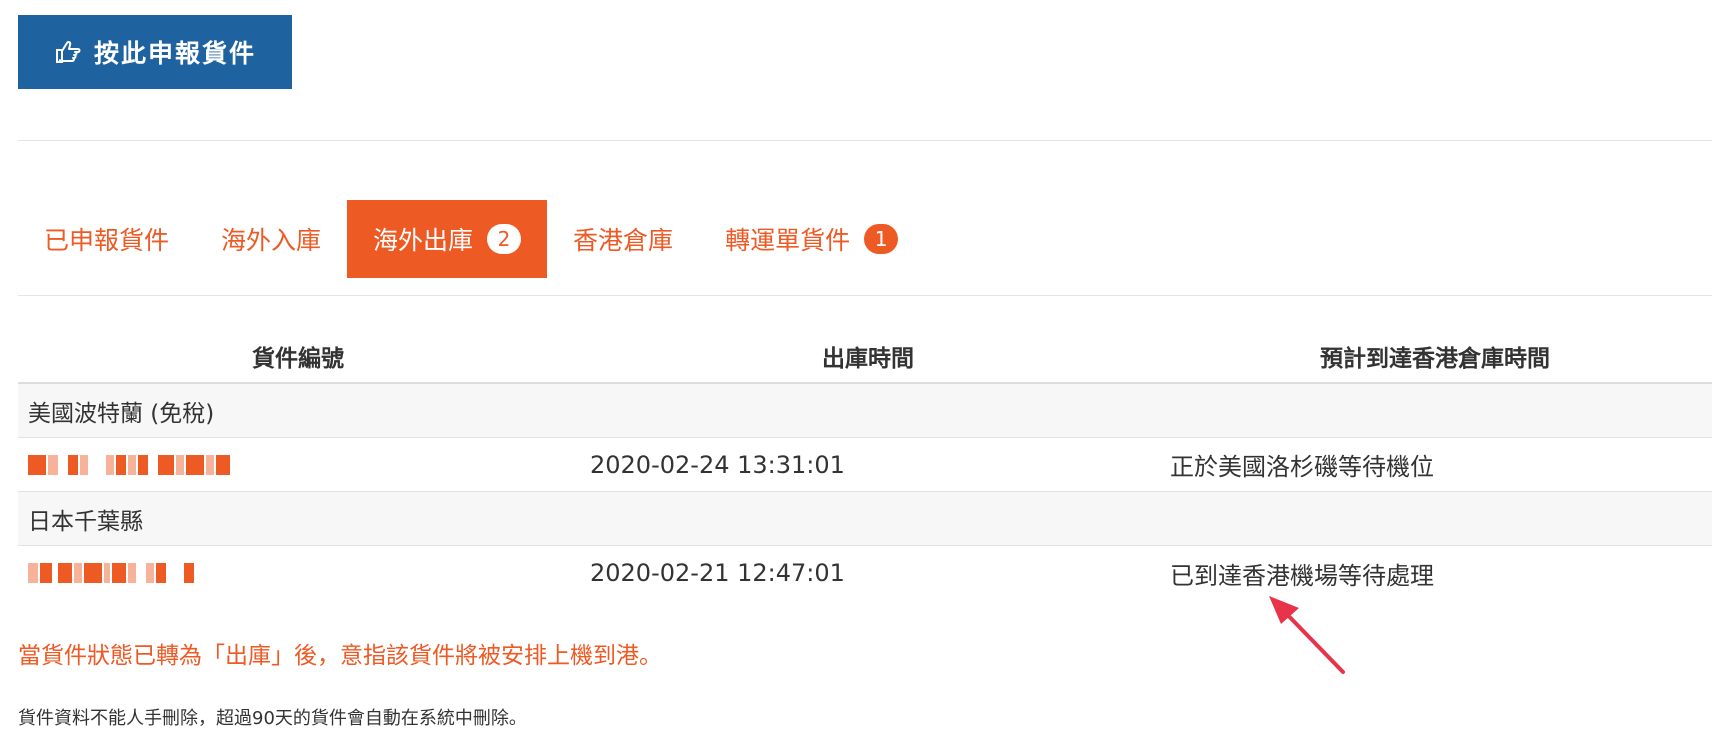 The image size is (1729, 748). I want to click on declare-shipment-button: 按此申報貨件, so click(155, 52).